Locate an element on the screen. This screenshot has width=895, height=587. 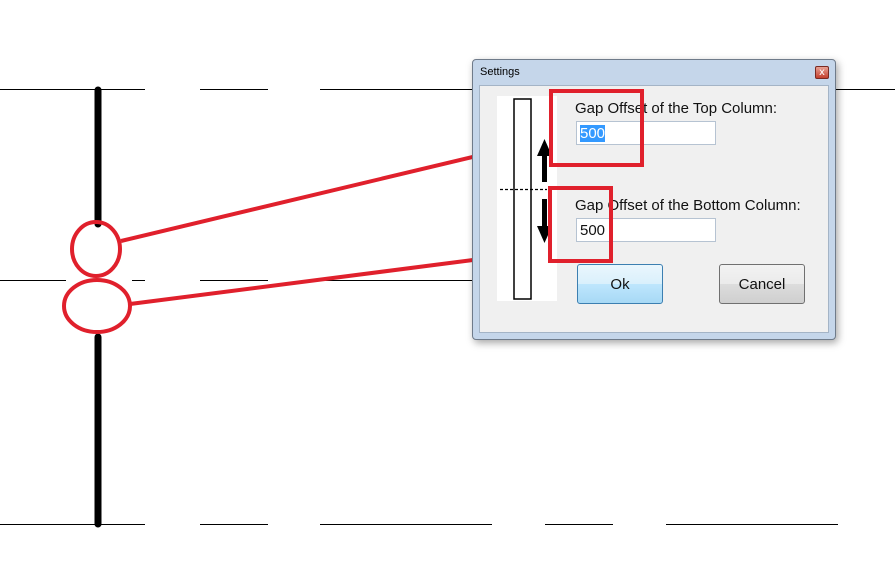
close-icon: x is located at coordinates (822, 72).